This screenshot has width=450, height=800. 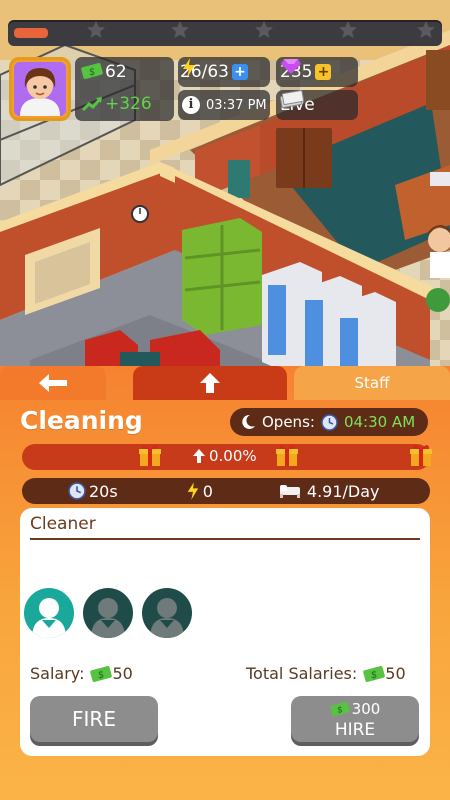 I want to click on moon-icon, so click(x=248, y=421).